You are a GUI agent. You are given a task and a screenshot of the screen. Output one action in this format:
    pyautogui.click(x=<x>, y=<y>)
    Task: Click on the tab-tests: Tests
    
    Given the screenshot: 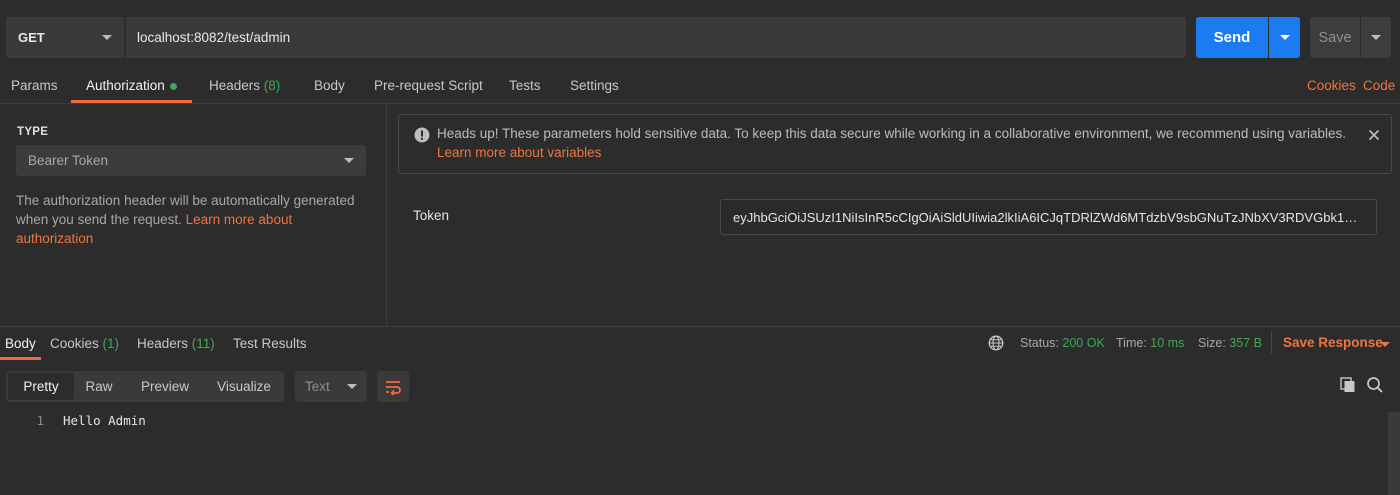 What is the action you would take?
    pyautogui.click(x=525, y=85)
    